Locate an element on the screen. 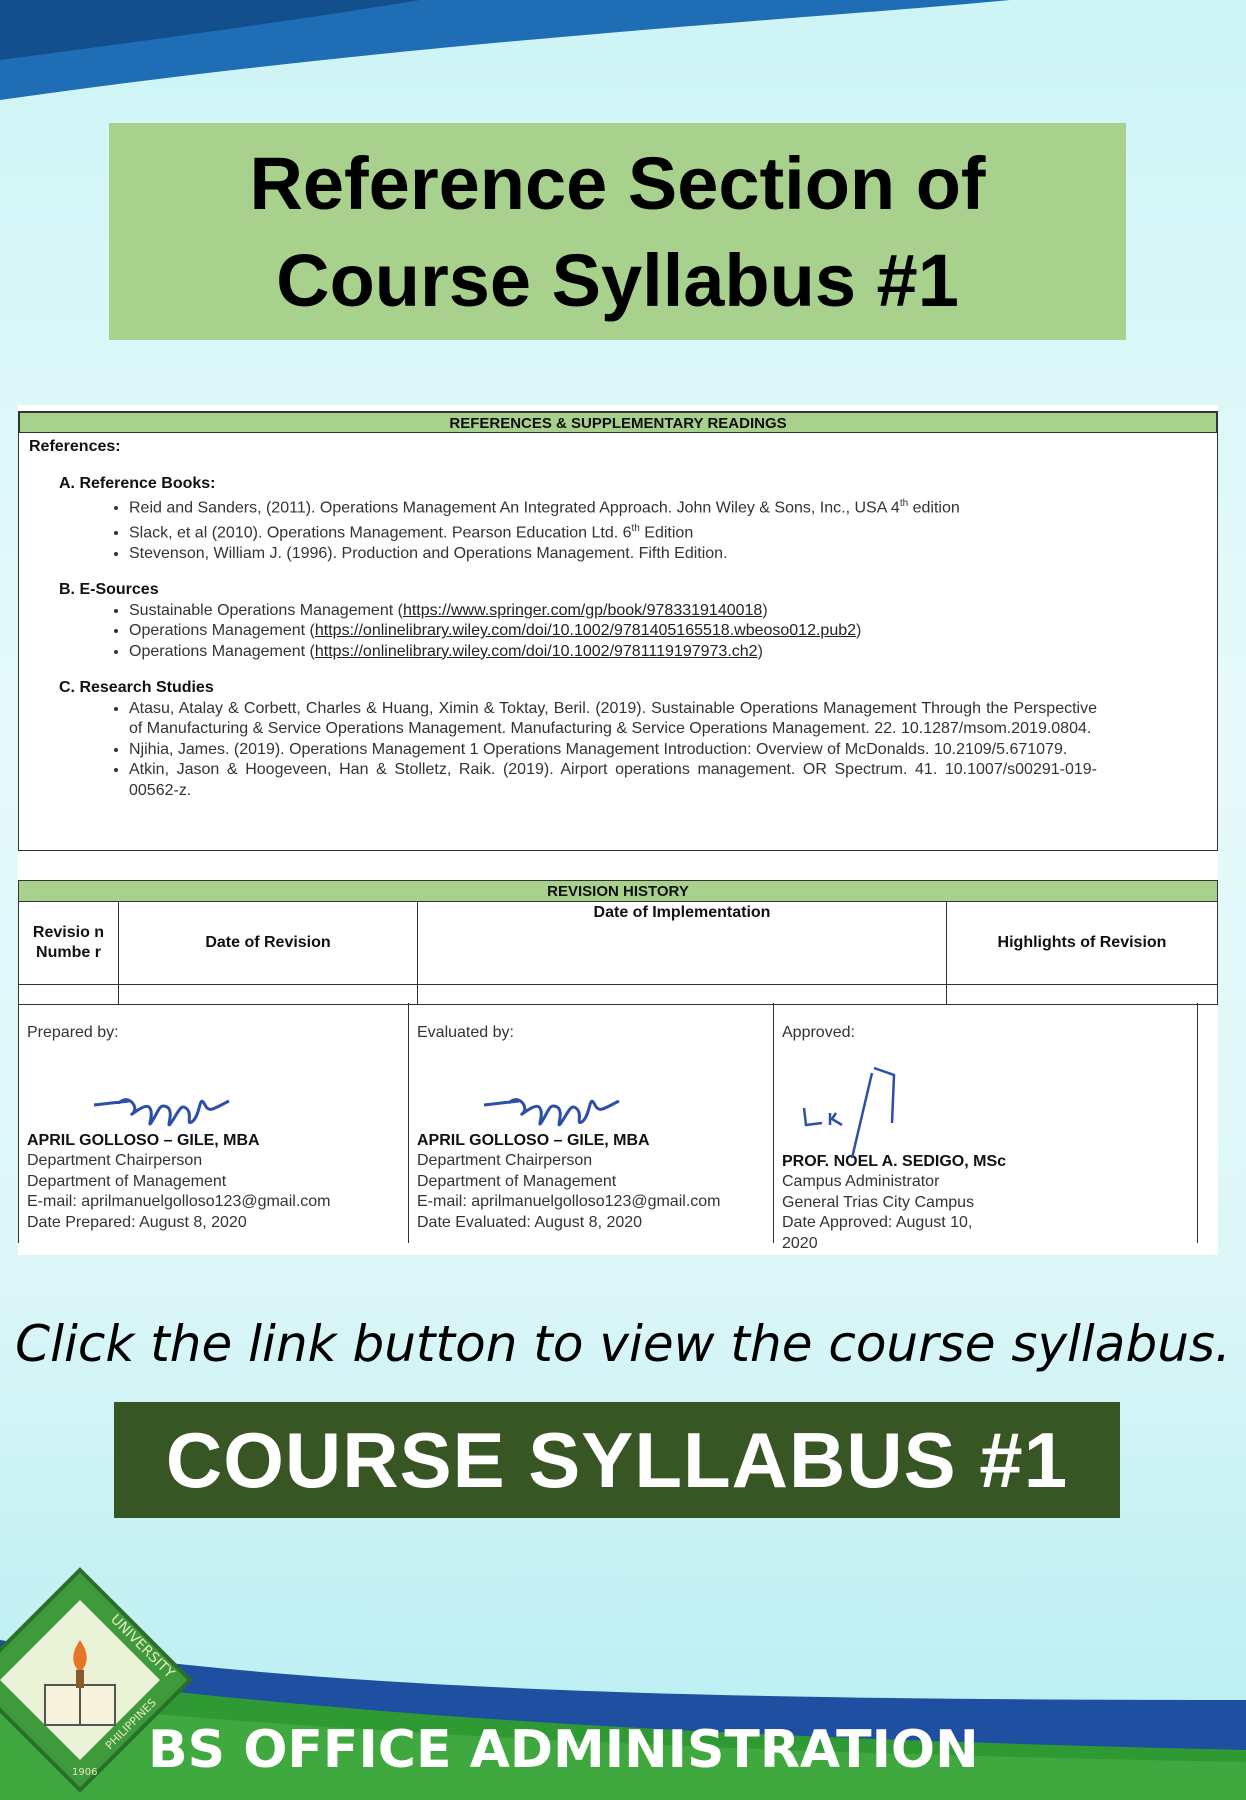 The height and width of the screenshot is (1800, 1246). group-title: A. Reference Books: is located at coordinates (137, 483).